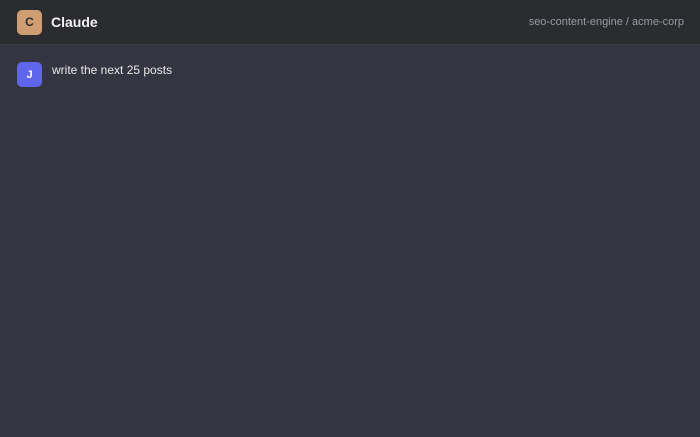 The height and width of the screenshot is (437, 700). I want to click on message-list: J write the next 25 posts, so click(350, 66).